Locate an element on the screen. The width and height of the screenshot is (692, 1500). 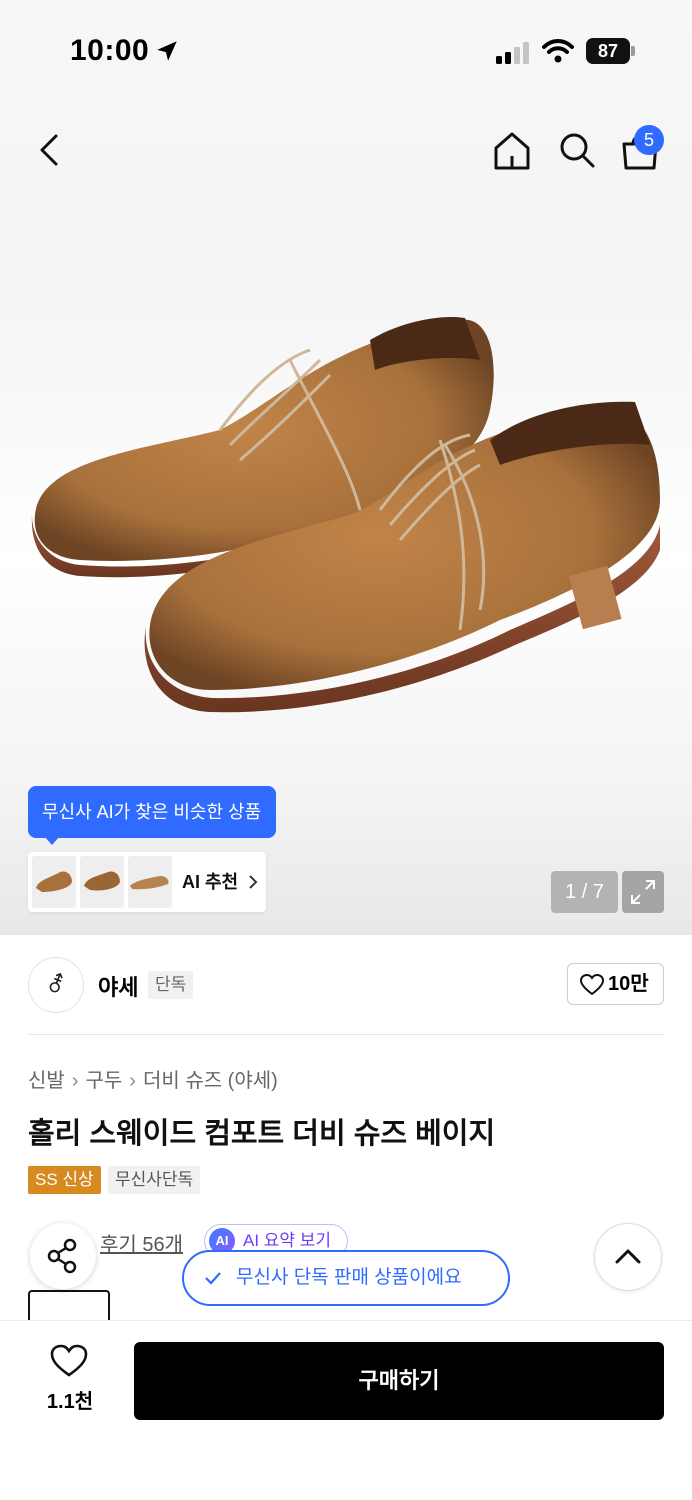
breadcrumb: 신발 › 구두 › 더비 슈즈 (야세) is located at coordinates (153, 1078).